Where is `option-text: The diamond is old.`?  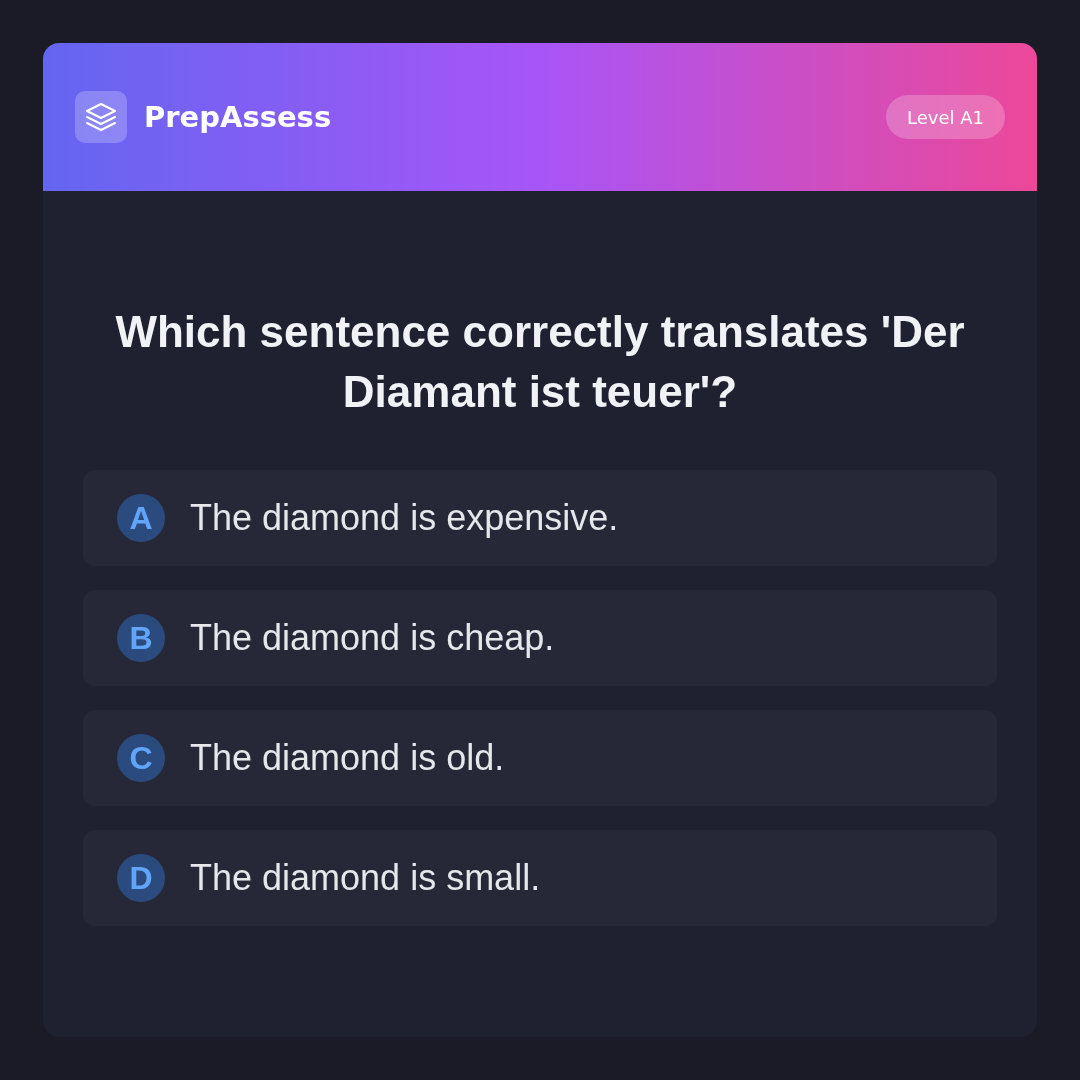
option-text: The diamond is old. is located at coordinates (347, 758).